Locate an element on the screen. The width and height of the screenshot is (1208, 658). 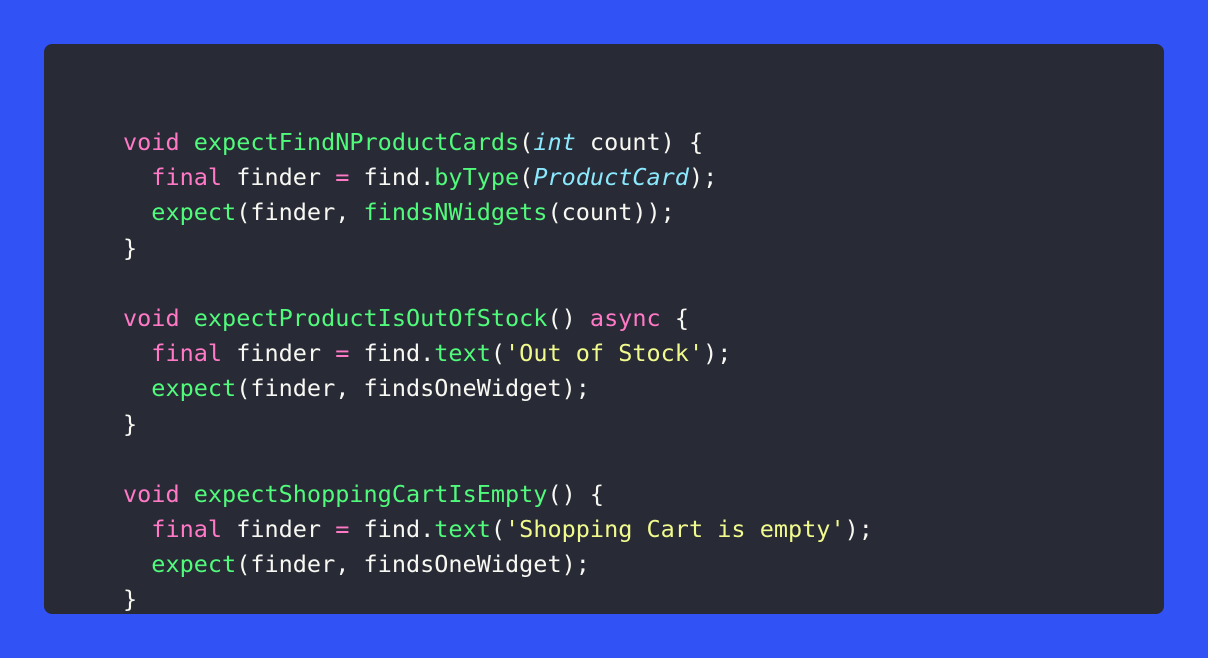
code-token: (finder, is located at coordinates (300, 212).